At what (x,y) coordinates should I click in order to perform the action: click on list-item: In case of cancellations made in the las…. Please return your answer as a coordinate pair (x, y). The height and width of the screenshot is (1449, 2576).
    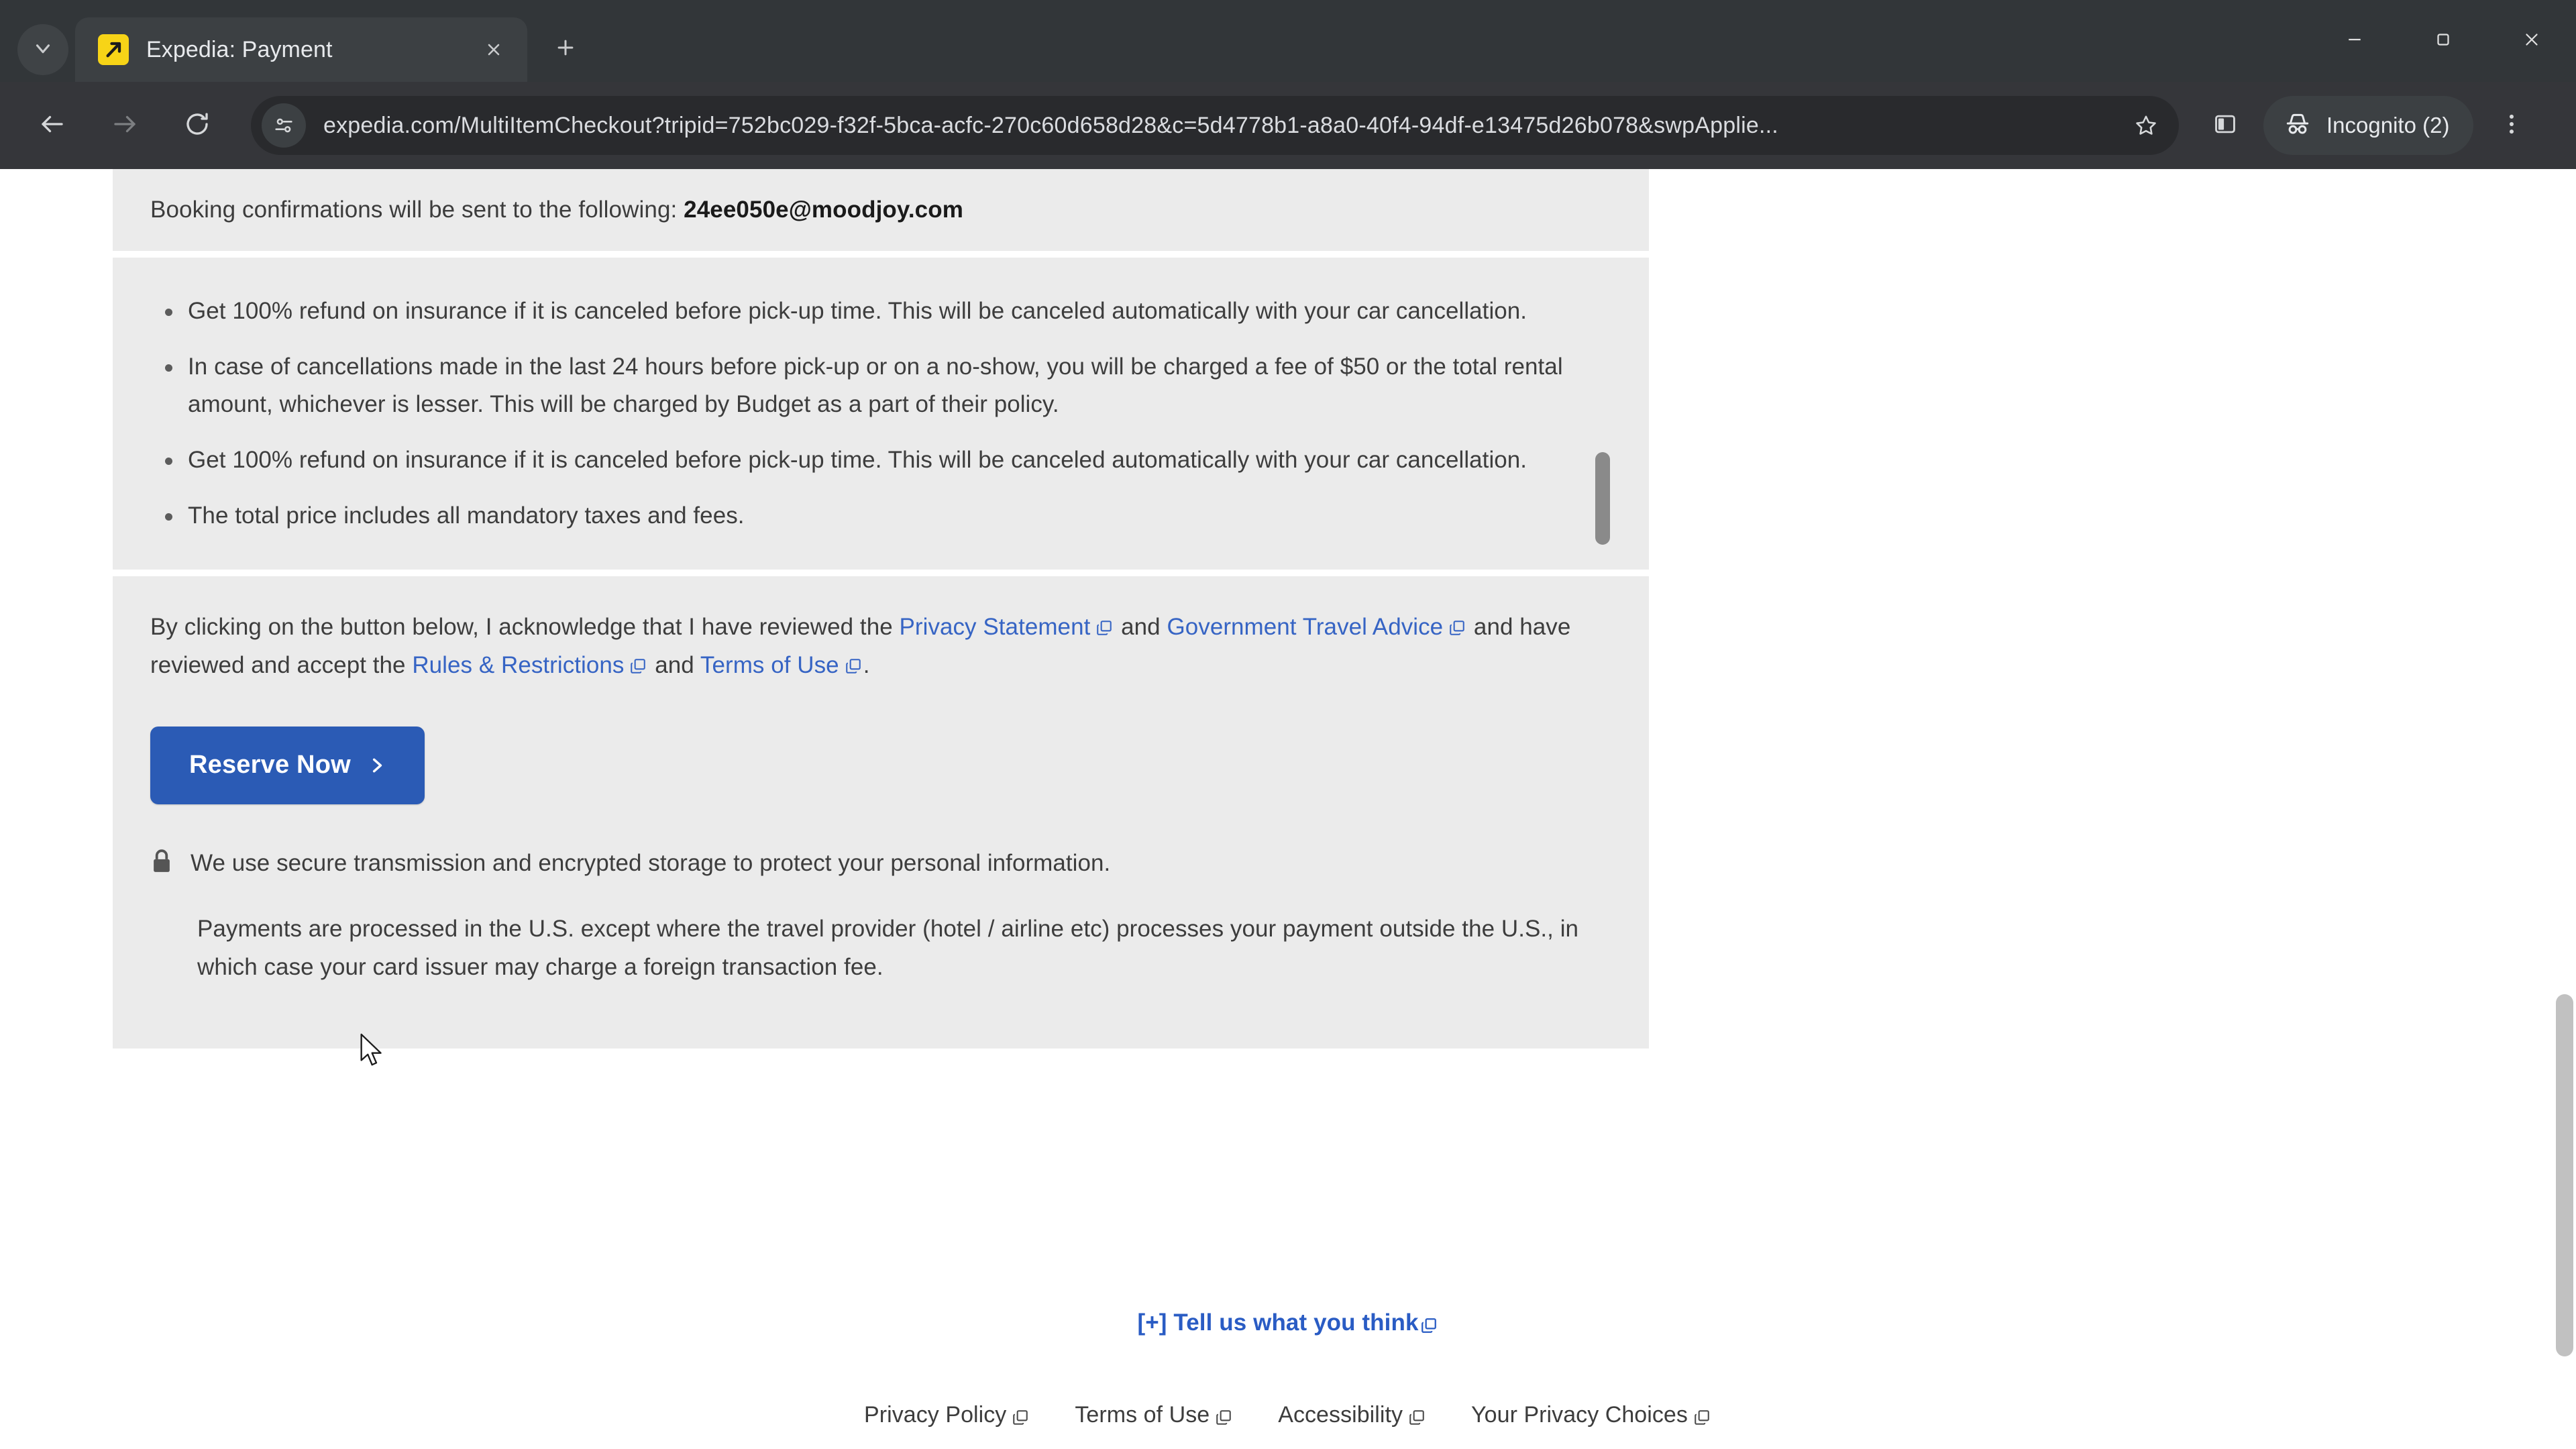
    Looking at the image, I should click on (884, 386).